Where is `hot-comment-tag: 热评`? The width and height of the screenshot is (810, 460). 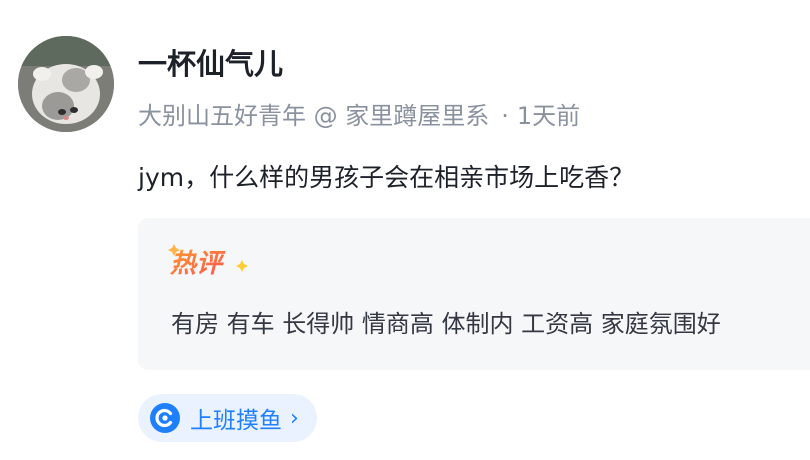 hot-comment-tag: 热评 is located at coordinates (208, 261).